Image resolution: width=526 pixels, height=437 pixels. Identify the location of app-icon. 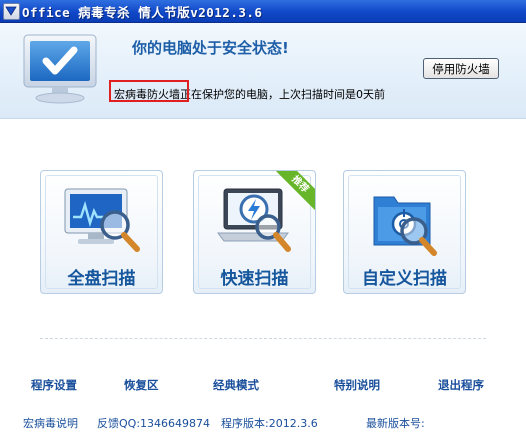
(11, 11).